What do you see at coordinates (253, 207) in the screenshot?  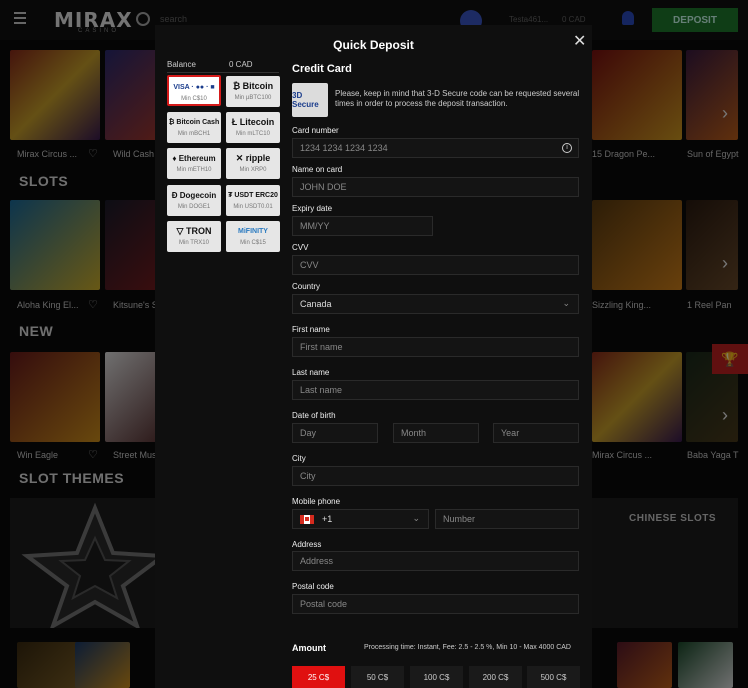 I see `payment-min: Min USDT0.01` at bounding box center [253, 207].